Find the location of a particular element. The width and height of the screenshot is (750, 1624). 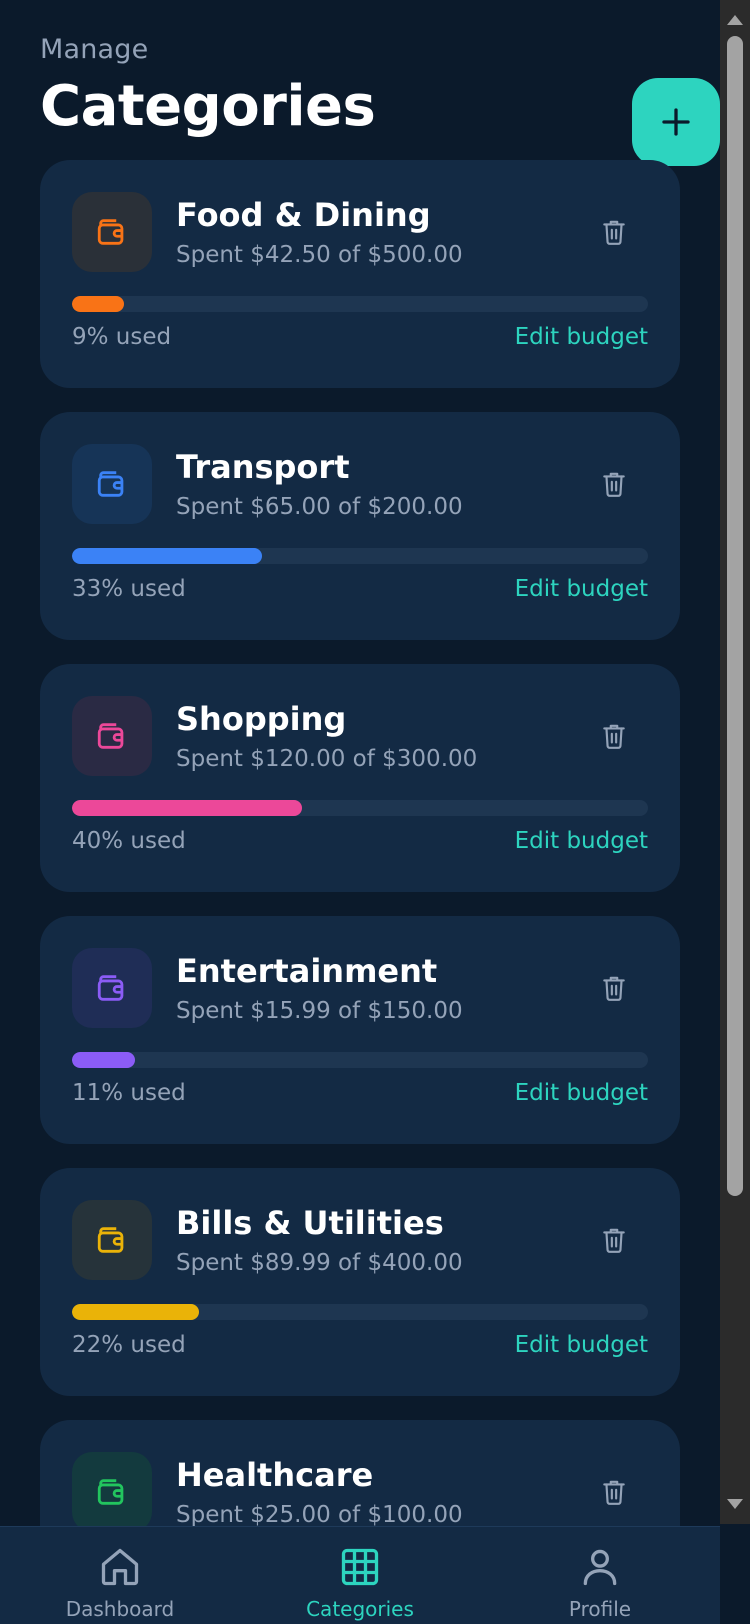

nav-label-profile: Profile is located at coordinates (600, 1609).